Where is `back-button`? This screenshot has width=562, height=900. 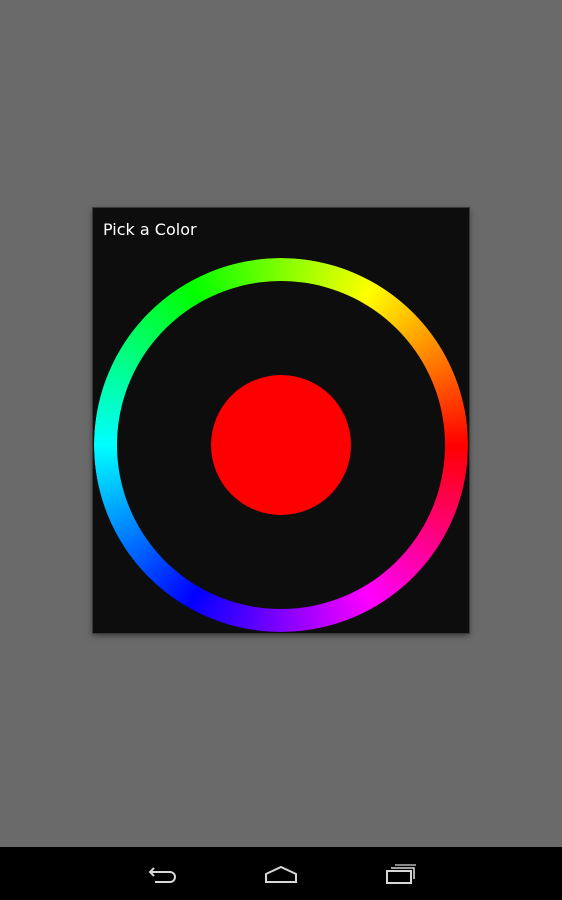 back-button is located at coordinates (162, 874).